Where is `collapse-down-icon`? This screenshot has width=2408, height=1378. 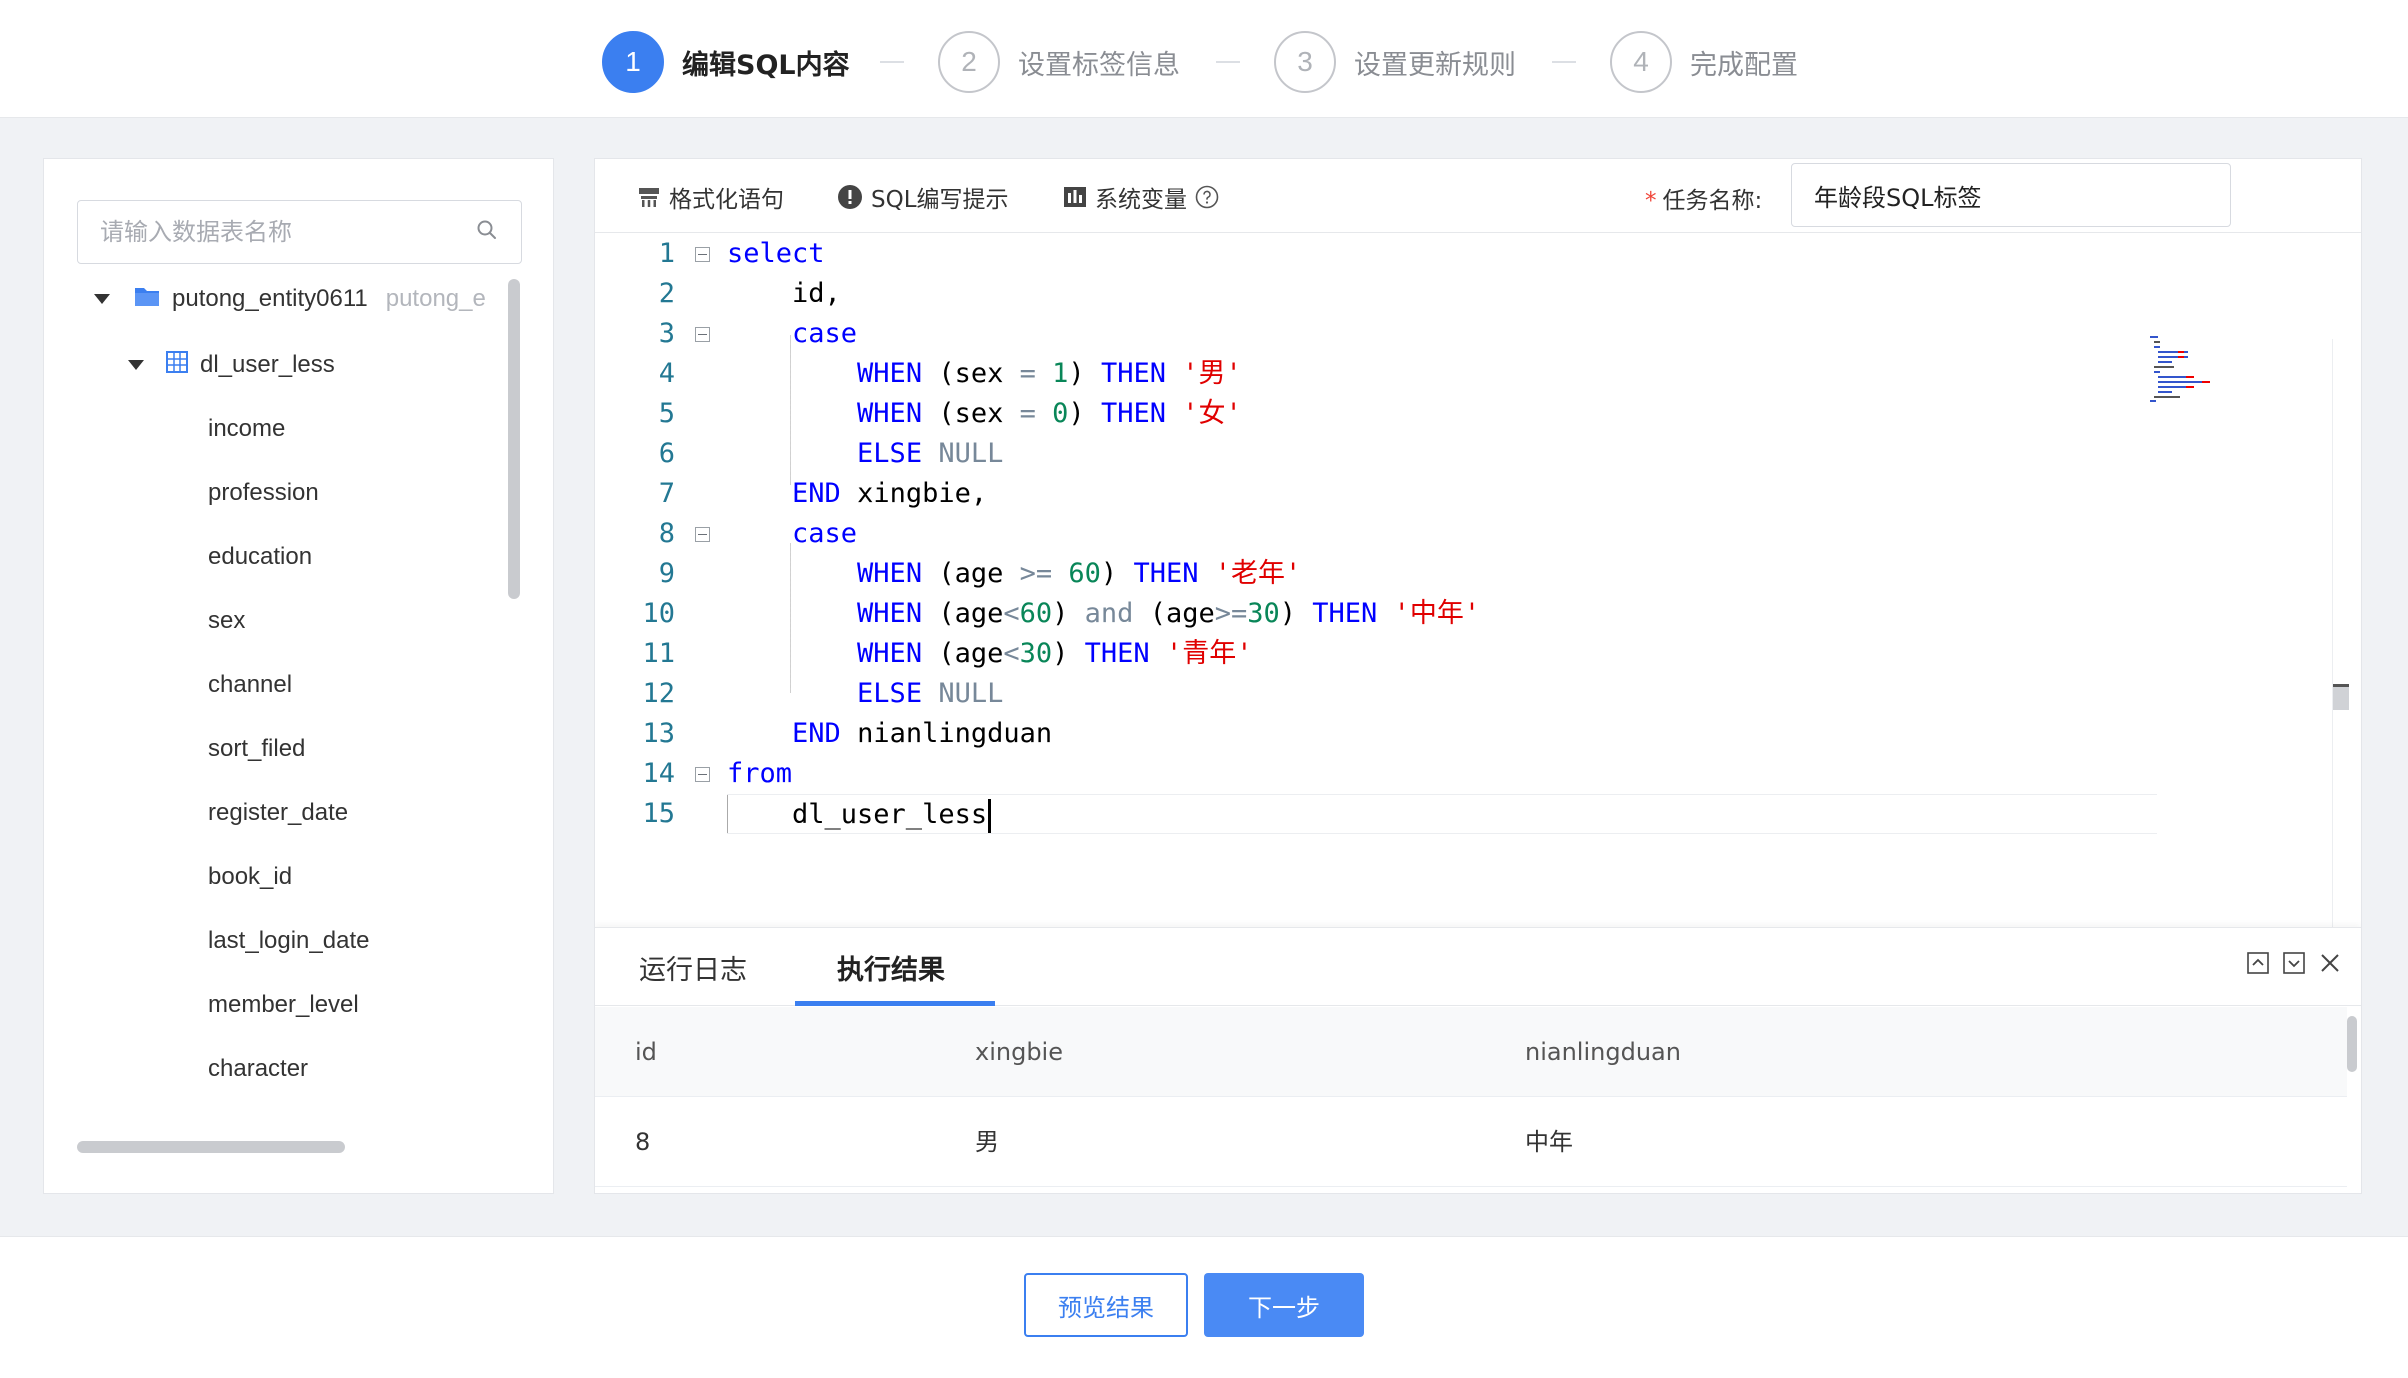 collapse-down-icon is located at coordinates (2294, 963).